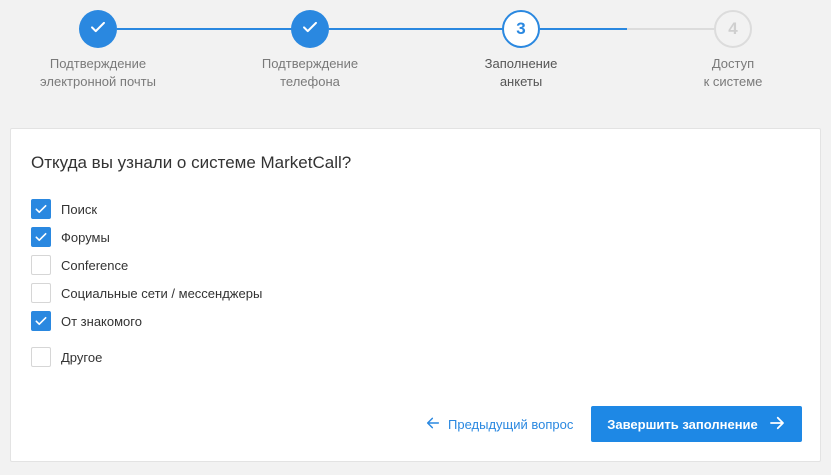  What do you see at coordinates (41, 293) in the screenshot?
I see `checkbox-social` at bounding box center [41, 293].